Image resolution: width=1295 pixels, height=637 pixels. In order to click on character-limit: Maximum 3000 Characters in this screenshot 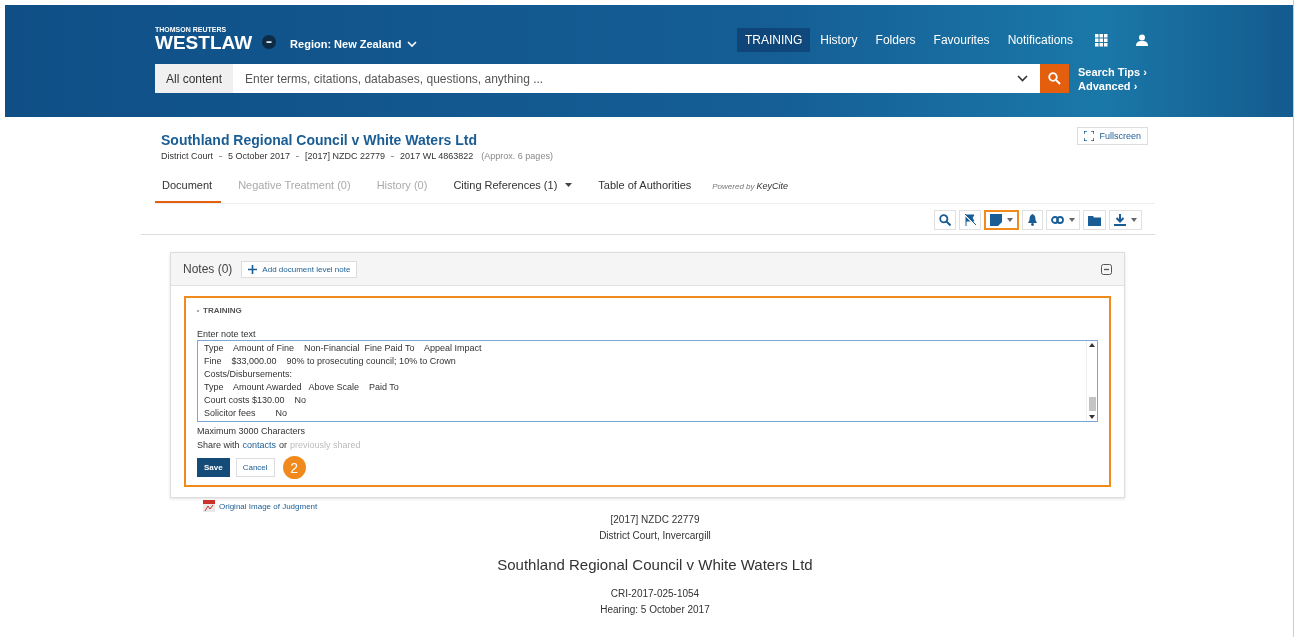, I will do `click(251, 431)`.